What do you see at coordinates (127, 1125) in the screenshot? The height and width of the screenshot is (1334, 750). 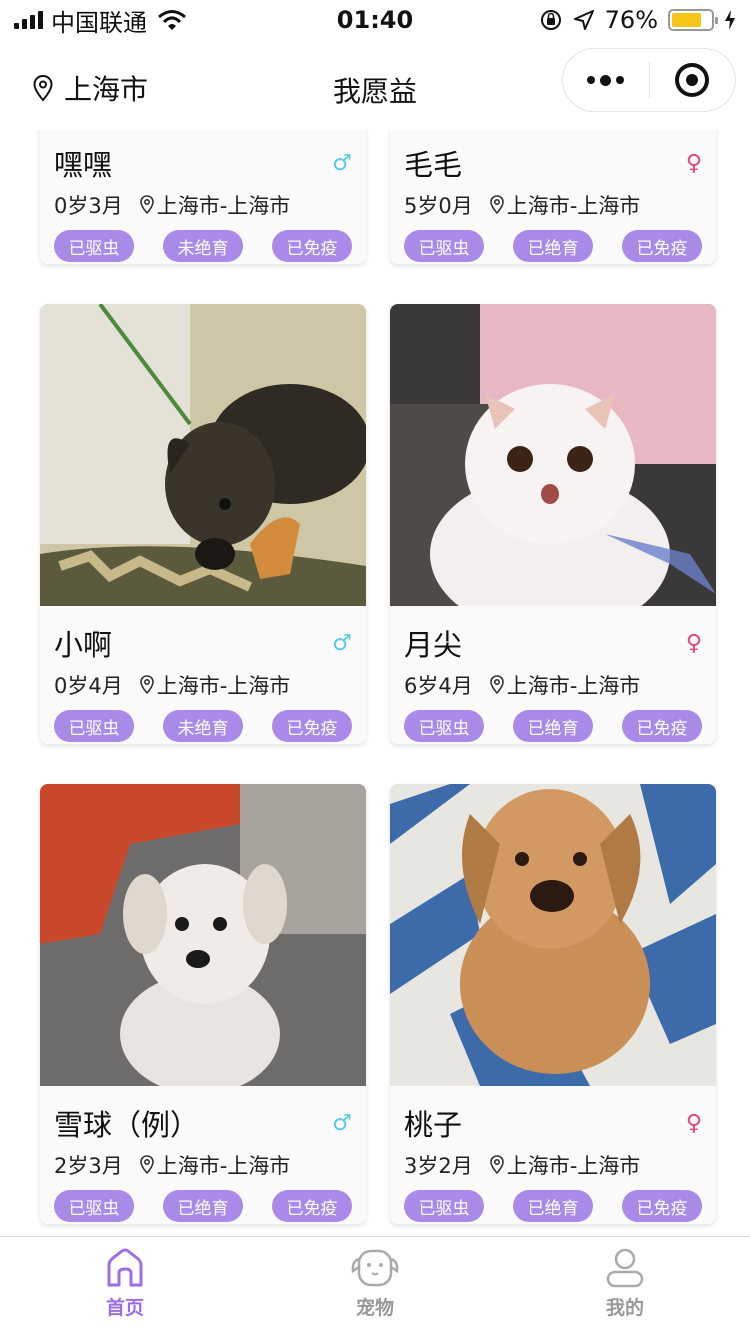 I see `pet-name: 雪球（例）` at bounding box center [127, 1125].